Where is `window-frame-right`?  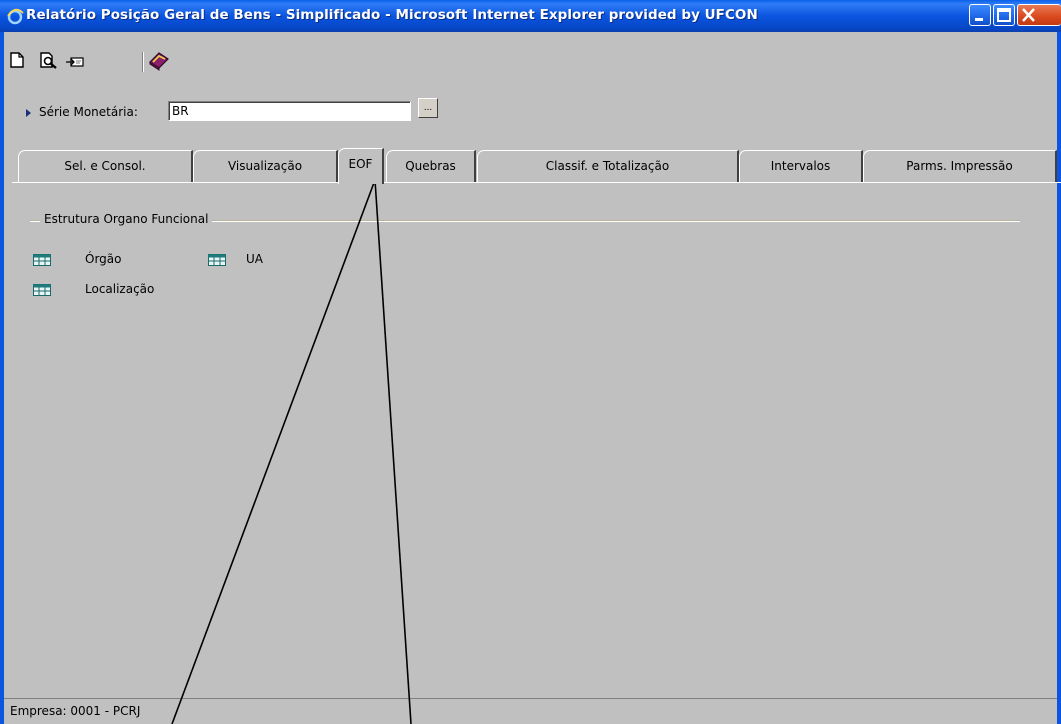 window-frame-right is located at coordinates (1059, 378).